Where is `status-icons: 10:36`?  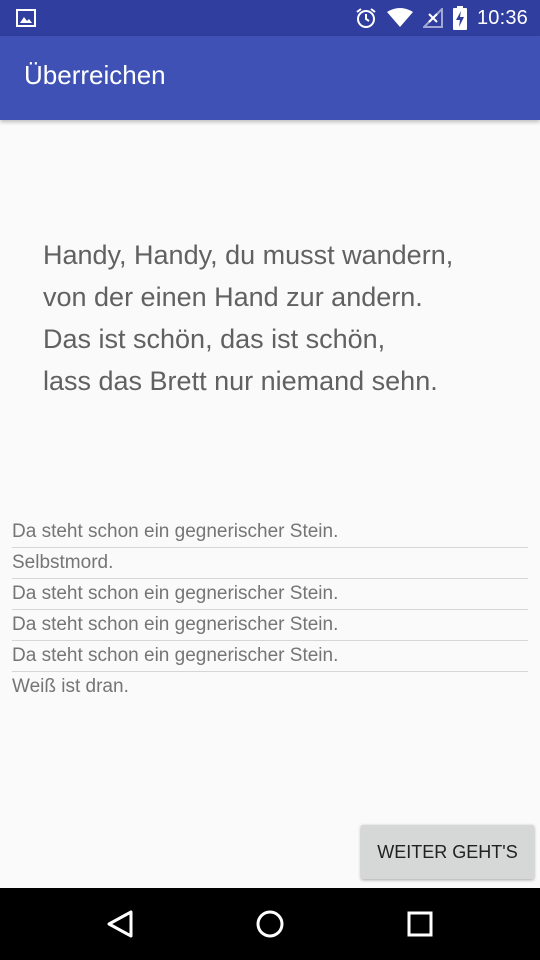 status-icons: 10:36 is located at coordinates (441, 18).